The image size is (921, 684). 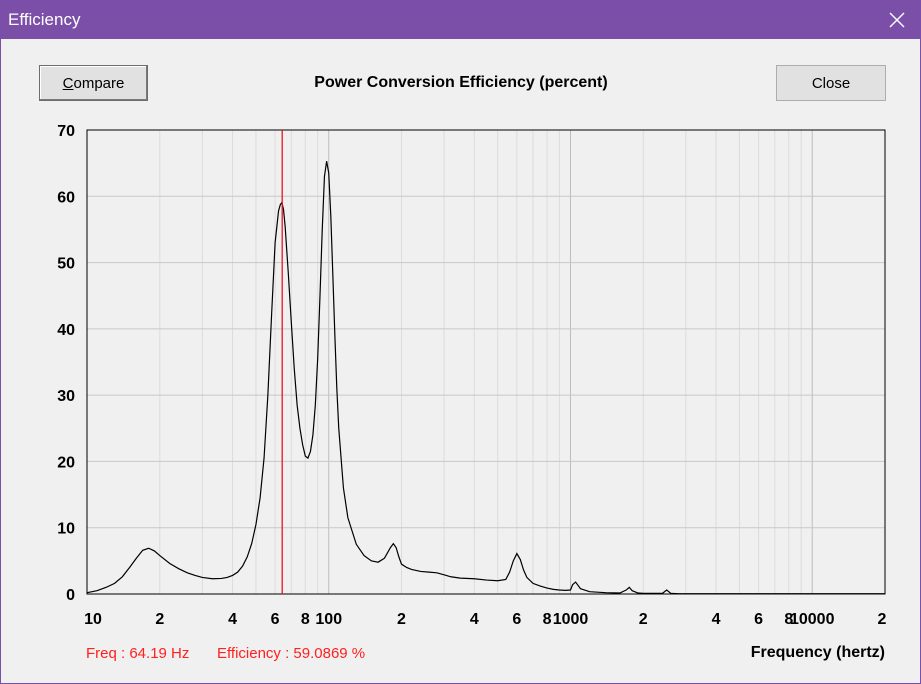 I want to click on y-tick-label: 10, so click(x=66, y=529).